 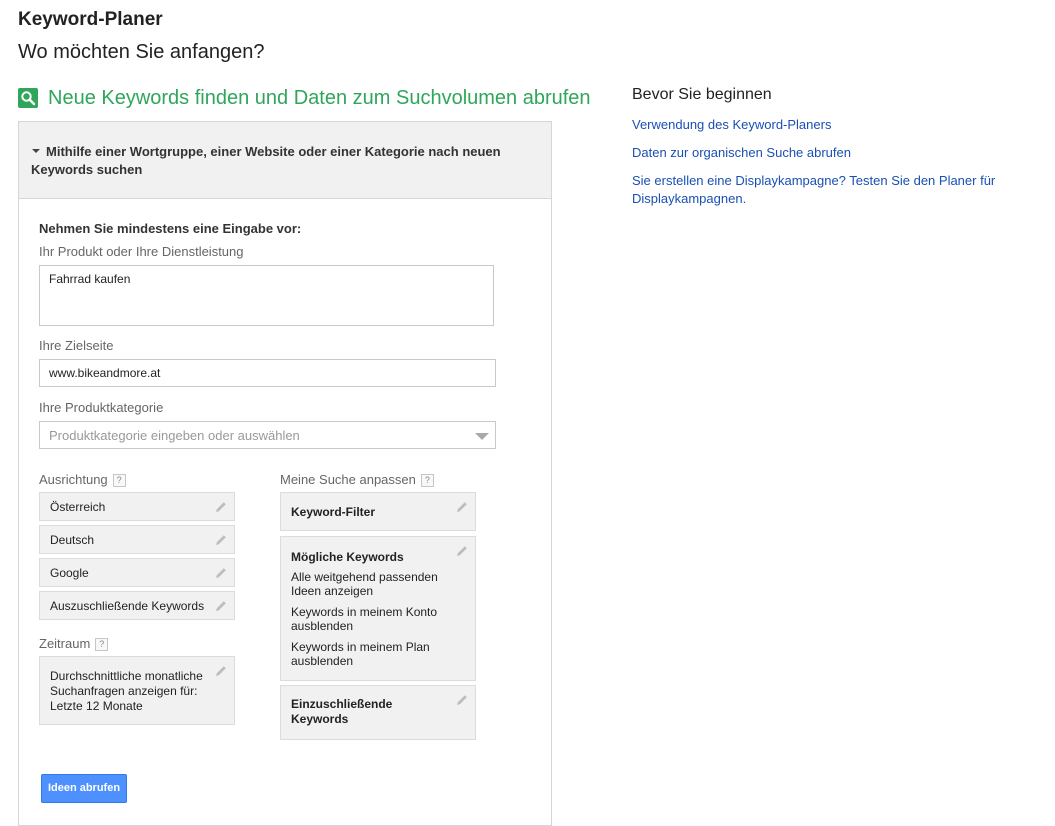 What do you see at coordinates (266, 295) in the screenshot?
I see `product-input: Fahrrad kaufen` at bounding box center [266, 295].